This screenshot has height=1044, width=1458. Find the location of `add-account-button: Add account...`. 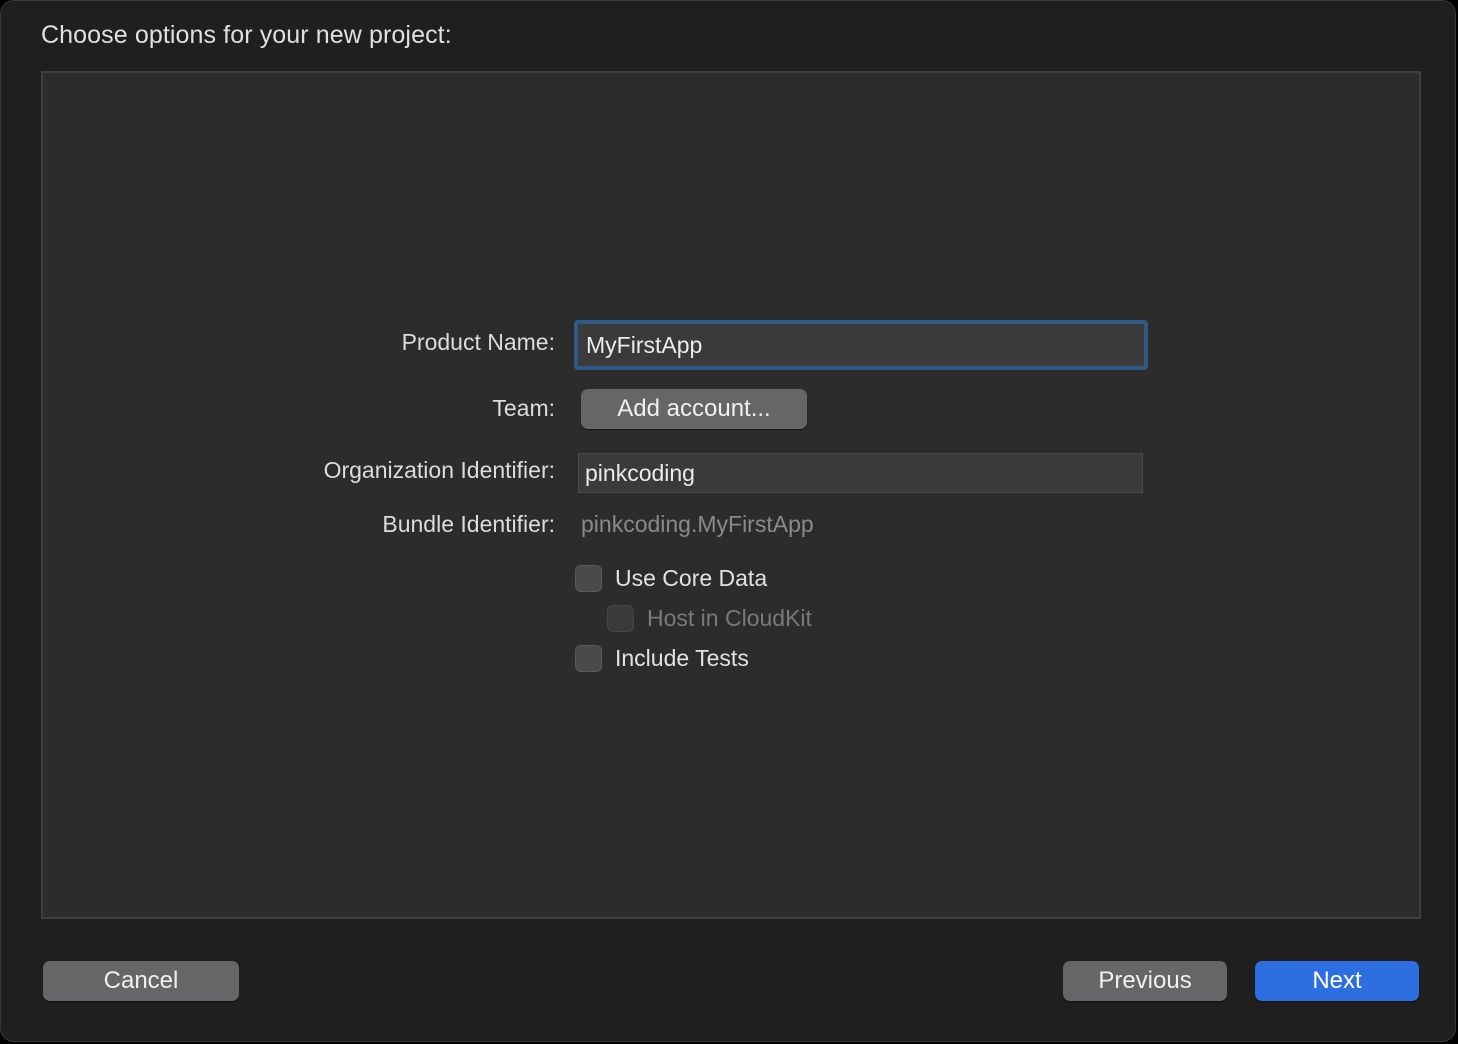

add-account-button: Add account... is located at coordinates (694, 409).